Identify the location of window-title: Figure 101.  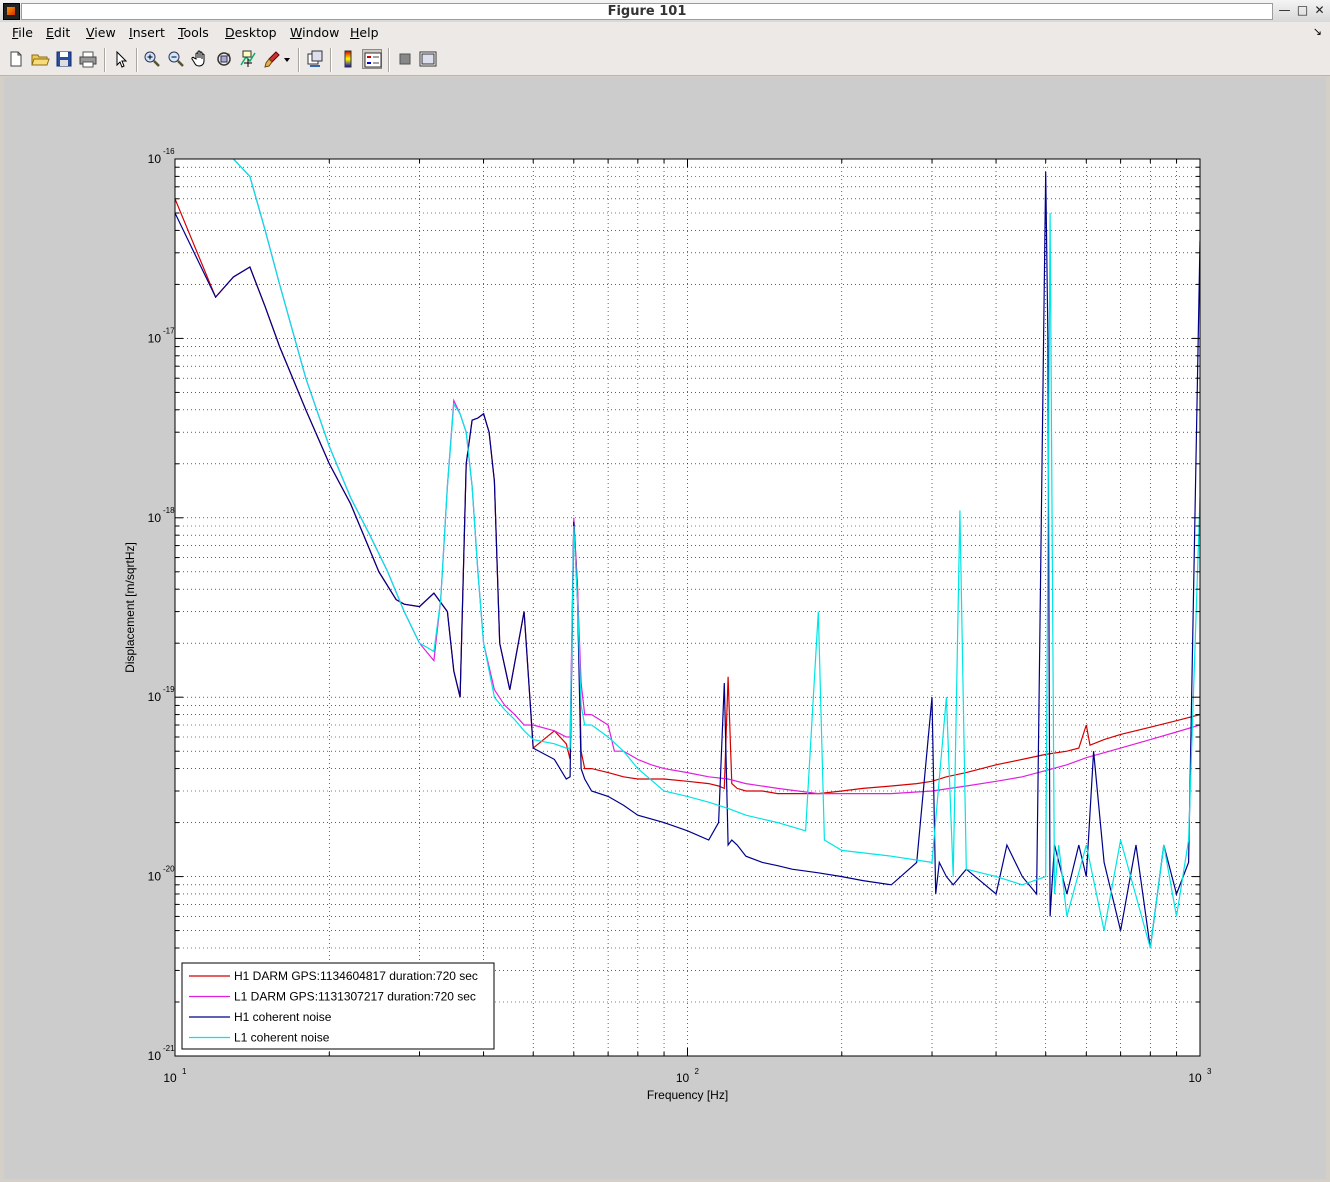
(647, 11).